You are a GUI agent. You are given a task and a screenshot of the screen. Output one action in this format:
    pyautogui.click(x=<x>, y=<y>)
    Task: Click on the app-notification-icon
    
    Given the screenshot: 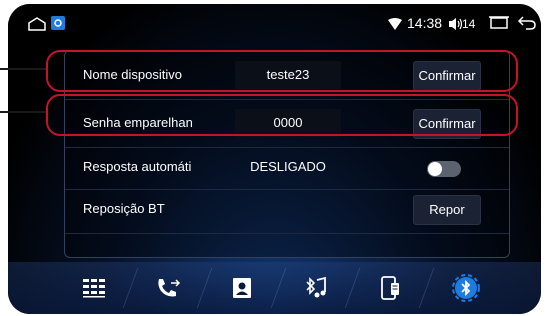 What is the action you would take?
    pyautogui.click(x=58, y=23)
    